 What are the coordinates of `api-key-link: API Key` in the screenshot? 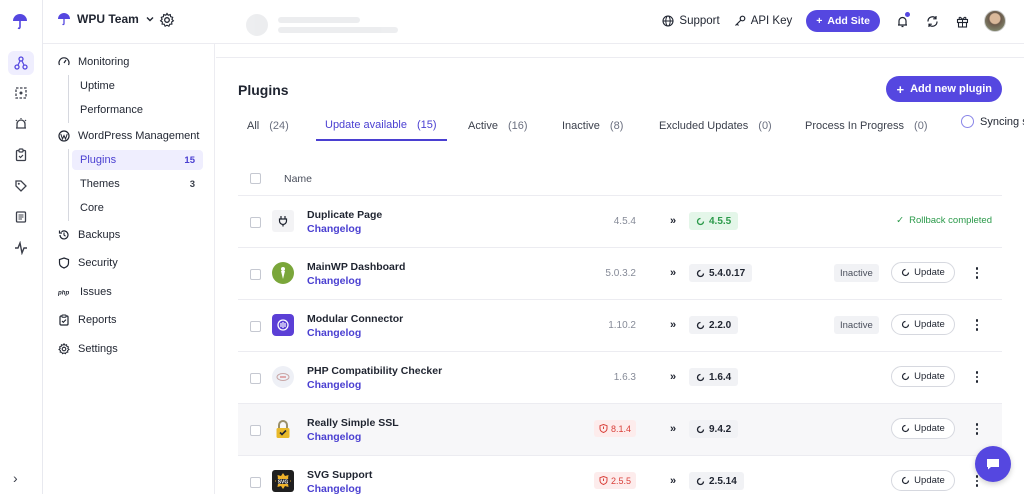 It's located at (763, 21).